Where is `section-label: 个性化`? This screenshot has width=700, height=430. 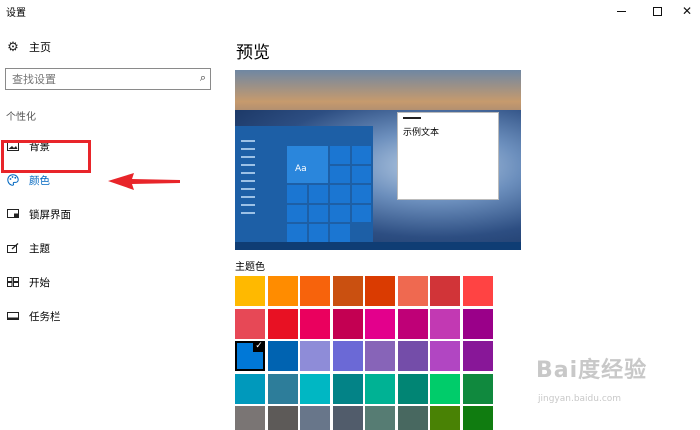 section-label: 个性化 is located at coordinates (21, 117).